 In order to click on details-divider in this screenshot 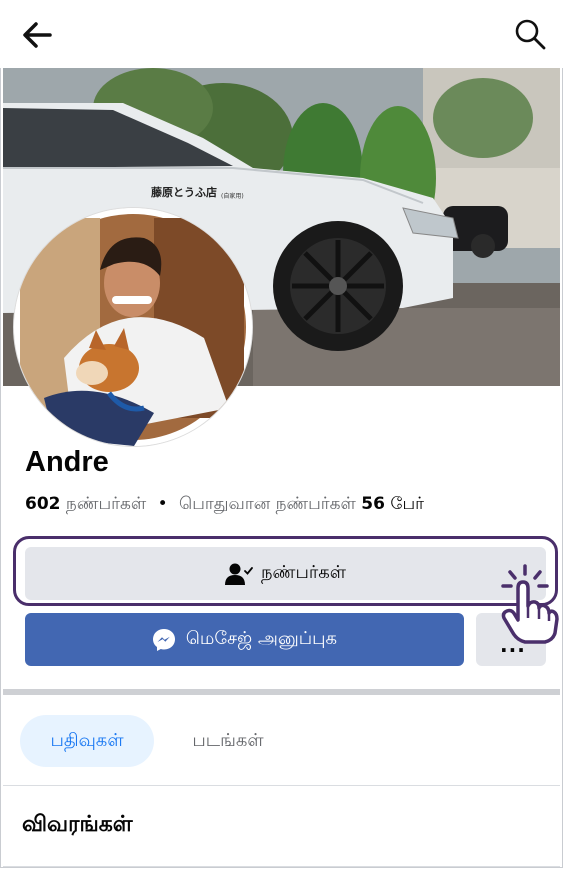, I will do `click(281, 866)`.